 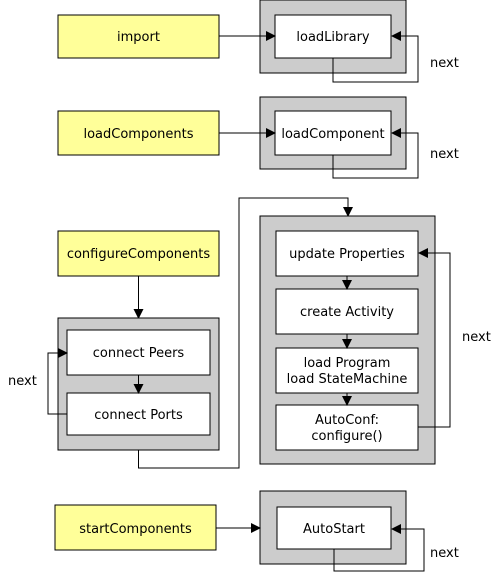 What do you see at coordinates (138, 415) in the screenshot?
I see `task-connect-ports-label: connect Ports` at bounding box center [138, 415].